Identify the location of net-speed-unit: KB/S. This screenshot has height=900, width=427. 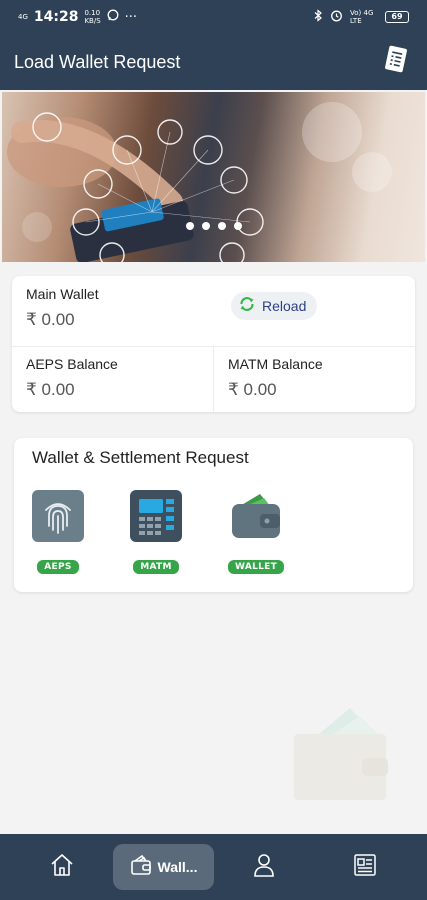
(92, 21).